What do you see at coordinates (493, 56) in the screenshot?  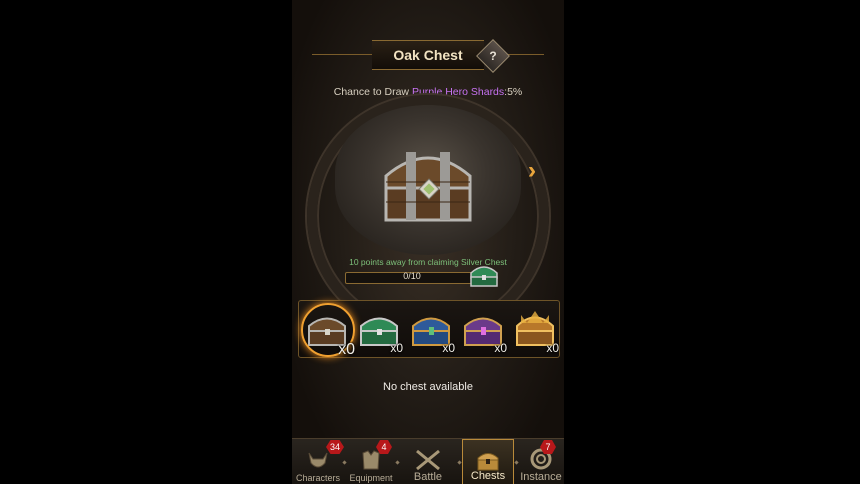 I see `question-icon: ?` at bounding box center [493, 56].